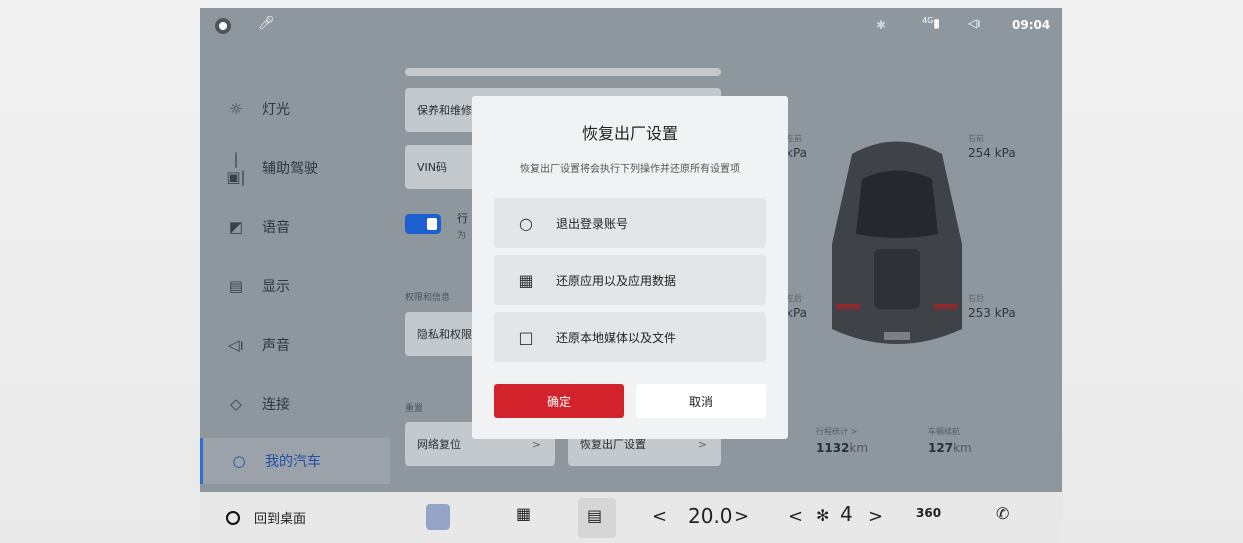 This screenshot has width=1243, height=543. I want to click on range-stat: 车辆续航 127km, so click(950, 440).